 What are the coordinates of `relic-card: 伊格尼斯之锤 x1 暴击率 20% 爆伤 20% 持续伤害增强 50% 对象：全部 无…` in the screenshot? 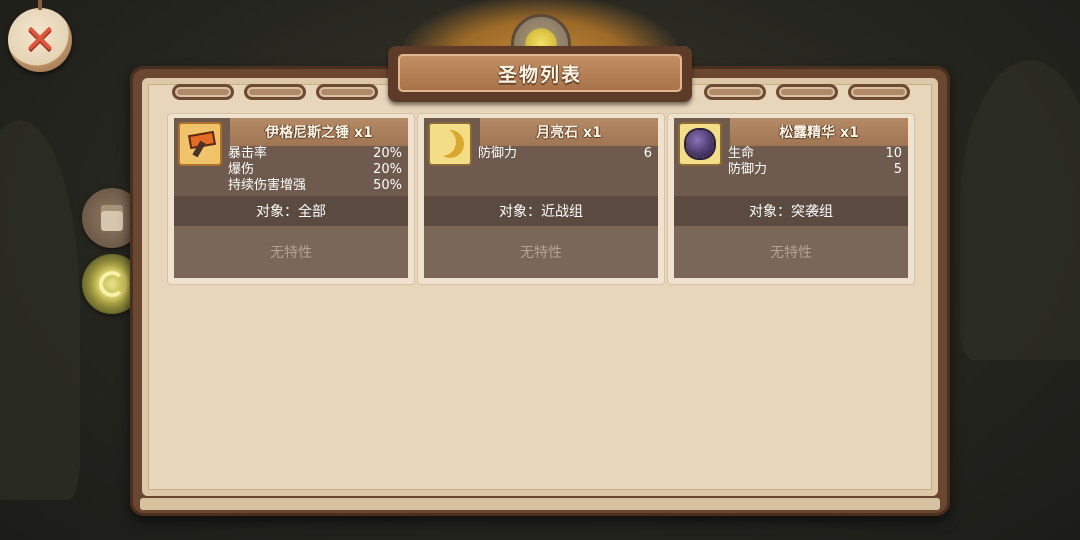 It's located at (291, 199).